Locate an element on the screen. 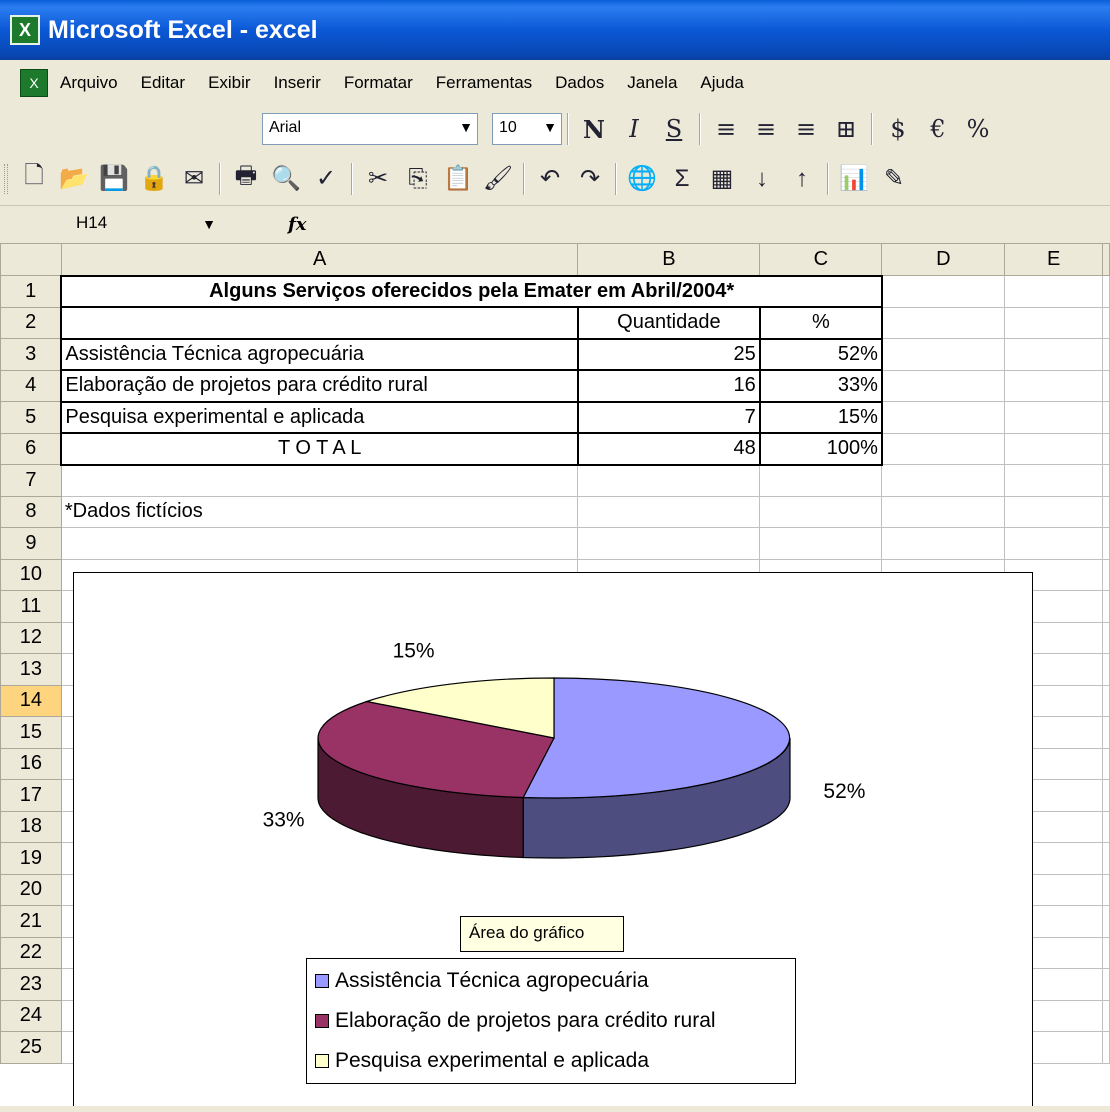 Image resolution: width=1110 pixels, height=1112 pixels. row-header: 24 is located at coordinates (31, 1015).